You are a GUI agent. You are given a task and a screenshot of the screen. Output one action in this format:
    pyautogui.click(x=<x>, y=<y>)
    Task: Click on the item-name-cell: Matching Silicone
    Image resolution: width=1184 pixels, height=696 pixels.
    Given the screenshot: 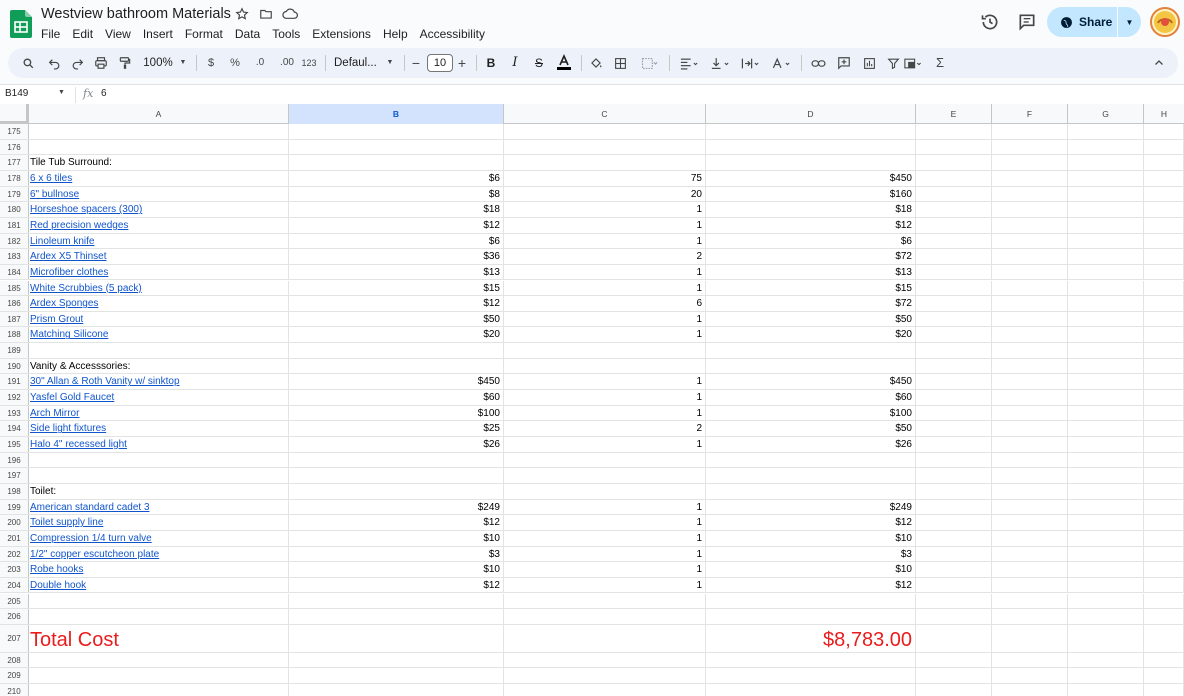 What is the action you would take?
    pyautogui.click(x=159, y=335)
    